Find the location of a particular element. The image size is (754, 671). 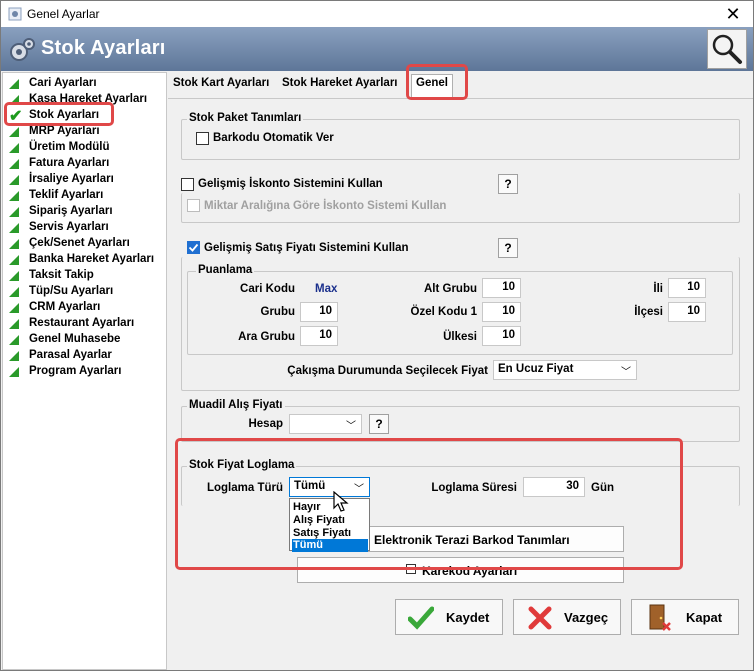

barkodu-otomatik-label: Barkodu Otomatik Ver is located at coordinates (273, 138).